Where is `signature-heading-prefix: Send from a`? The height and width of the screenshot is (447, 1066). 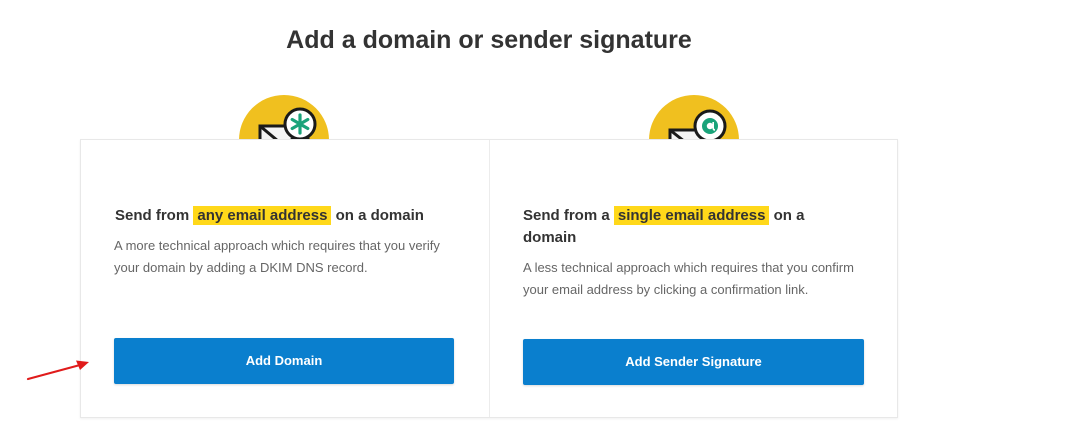
signature-heading-prefix: Send from a is located at coordinates (566, 215).